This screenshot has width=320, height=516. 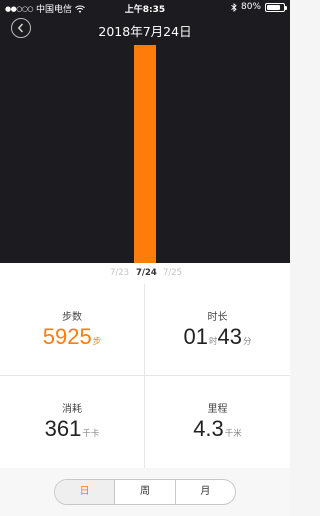 What do you see at coordinates (72, 409) in the screenshot?
I see `calories-label: 消耗` at bounding box center [72, 409].